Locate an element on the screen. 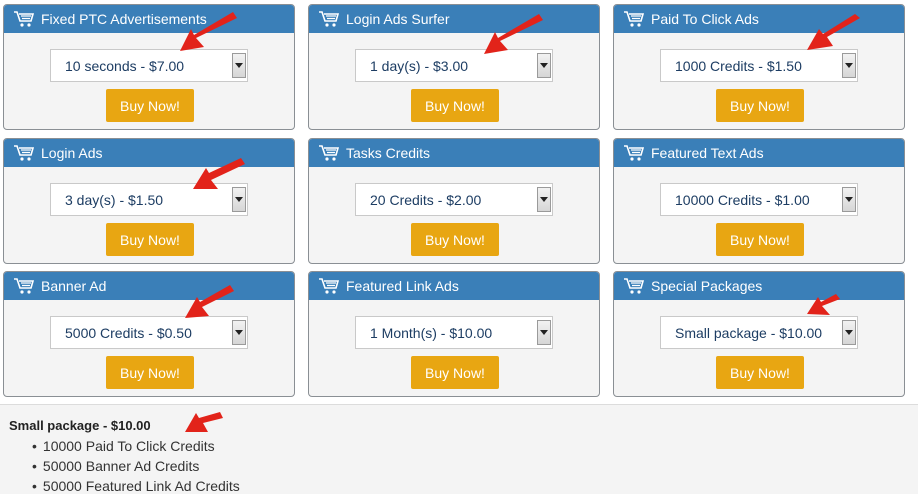  card-header: Login Ads is located at coordinates (149, 153).